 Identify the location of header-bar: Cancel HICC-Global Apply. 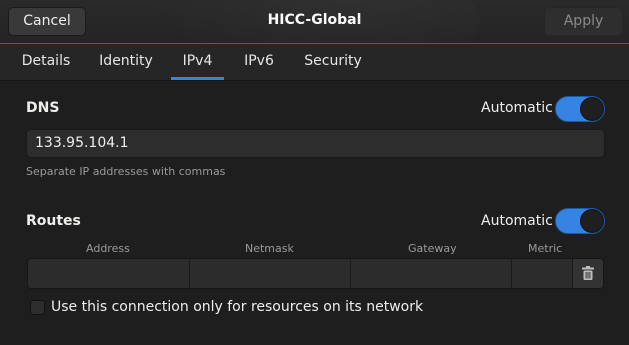
(314, 21).